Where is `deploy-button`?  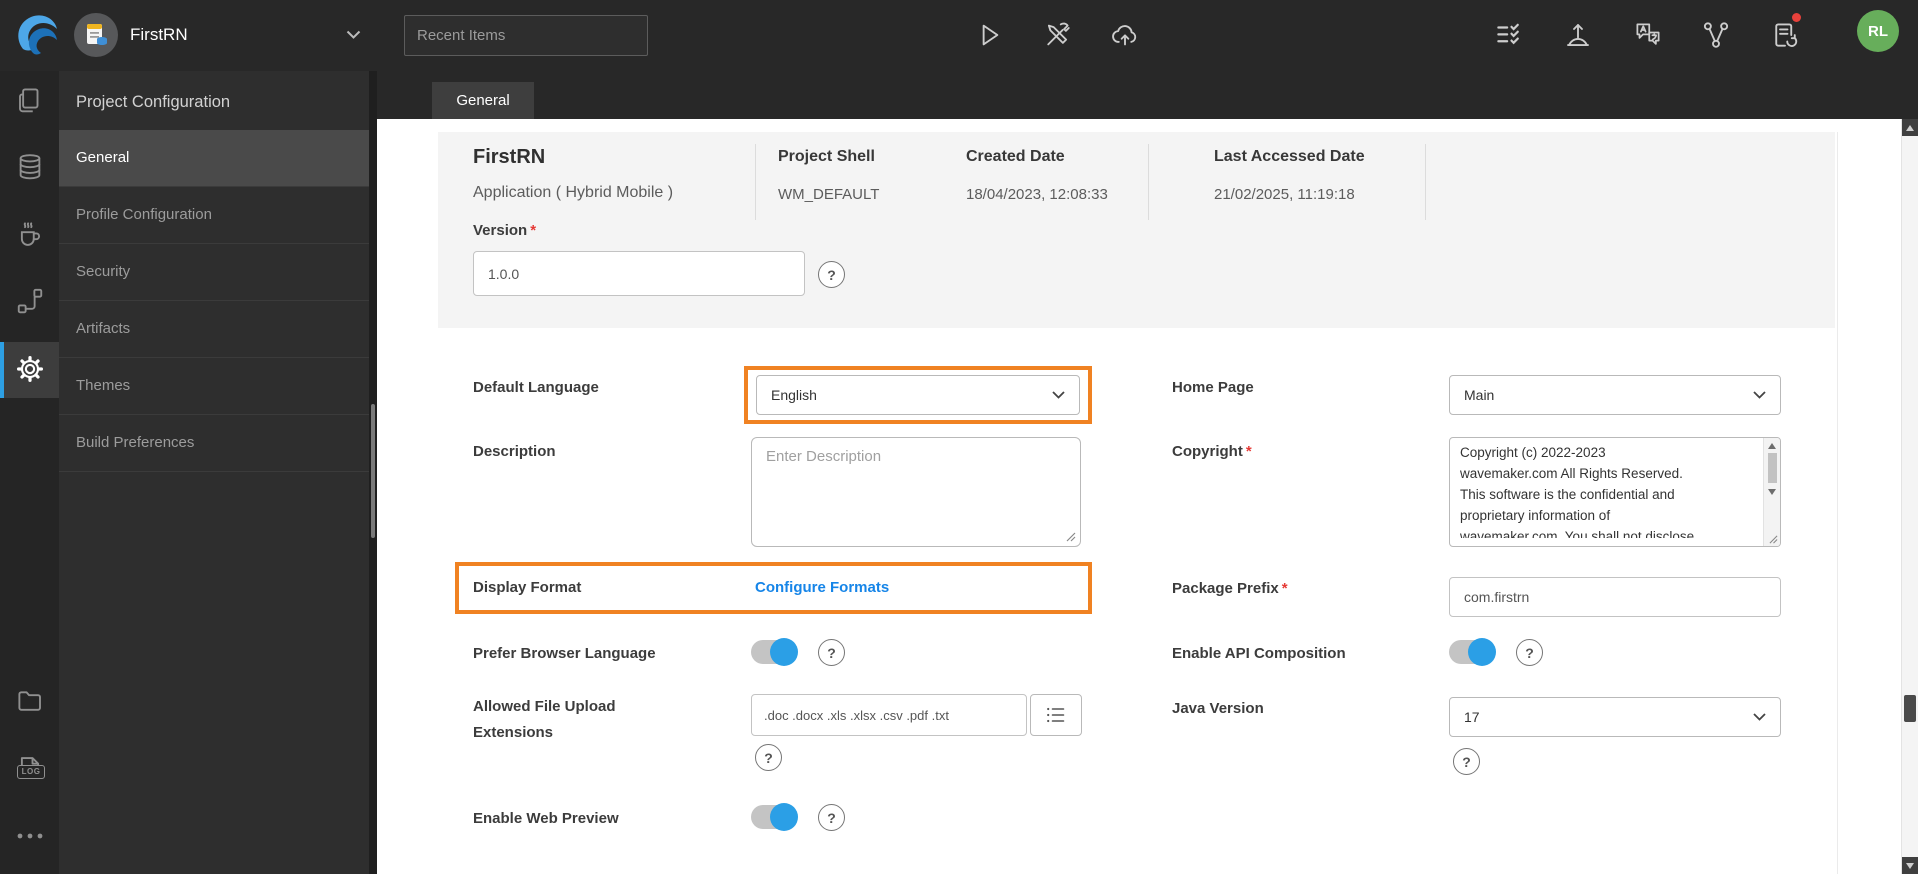 deploy-button is located at coordinates (1125, 35).